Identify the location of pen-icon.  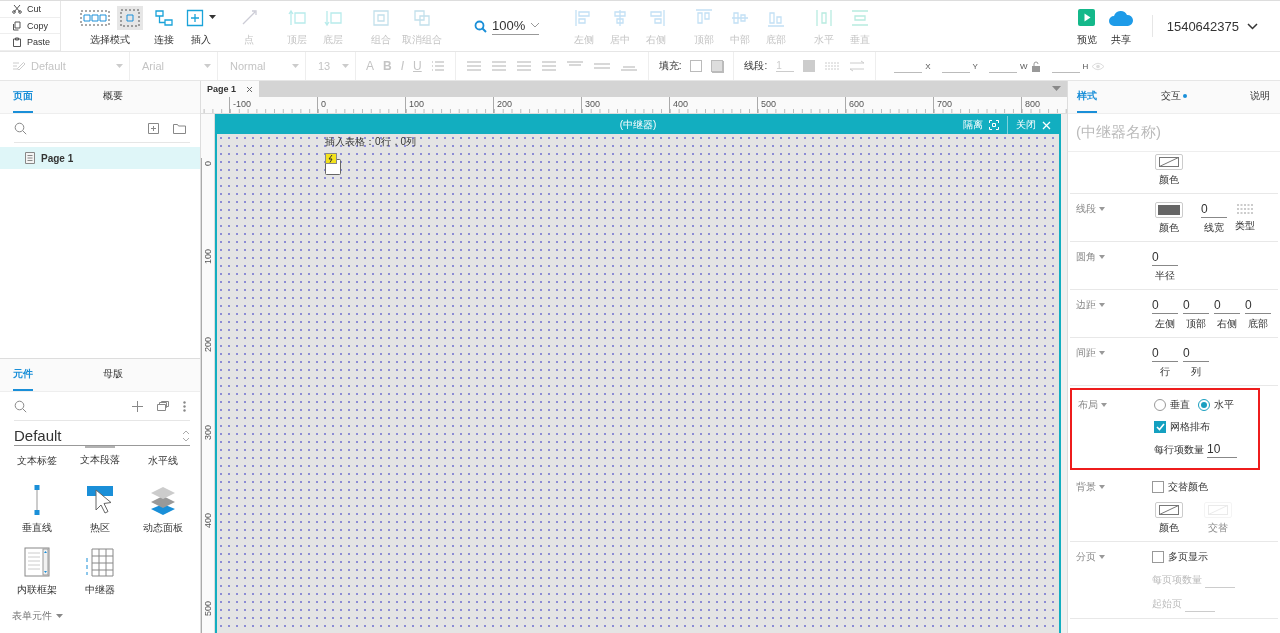
(19, 66).